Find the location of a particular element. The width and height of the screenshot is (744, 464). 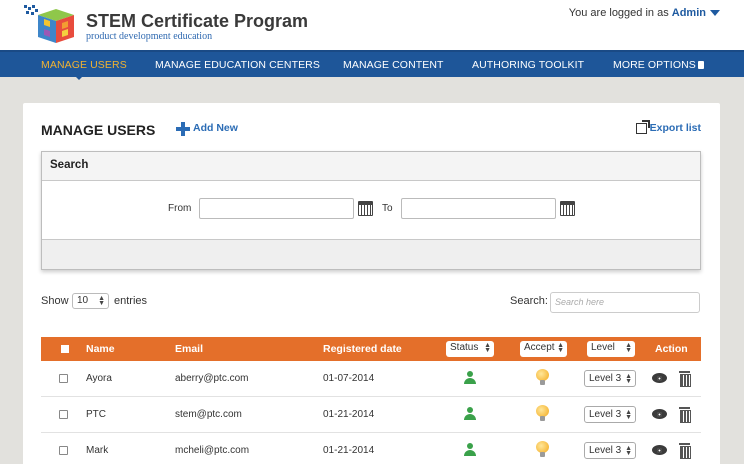

search-panel-title: Search is located at coordinates (371, 166).